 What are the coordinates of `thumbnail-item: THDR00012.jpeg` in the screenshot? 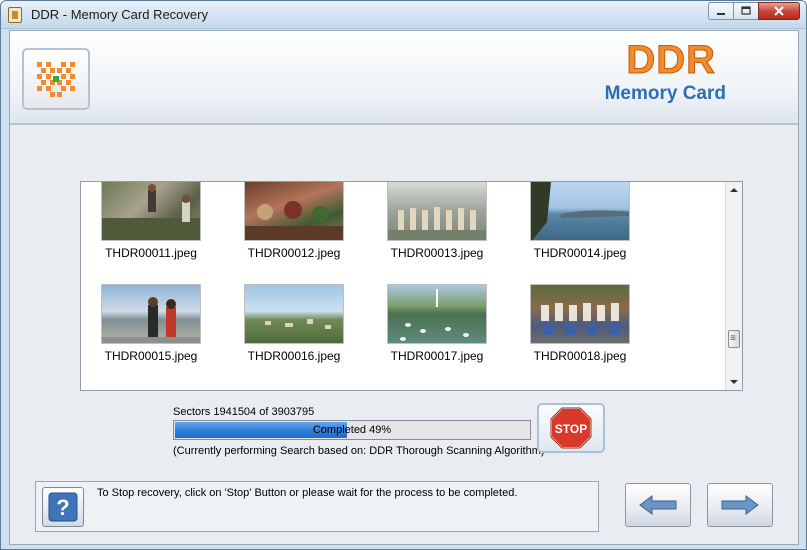 It's located at (294, 221).